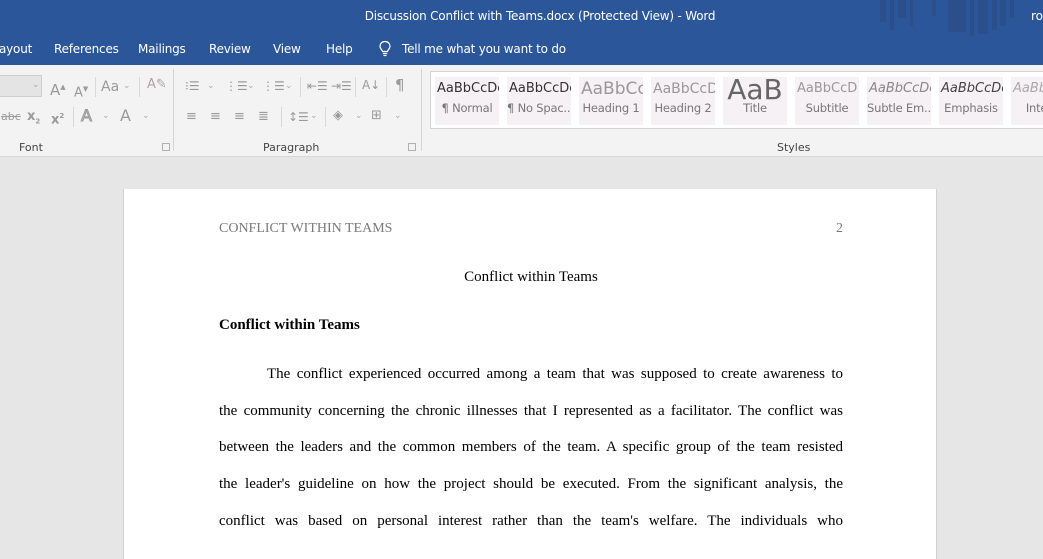  I want to click on grow-font-icon: A▲, so click(58, 88).